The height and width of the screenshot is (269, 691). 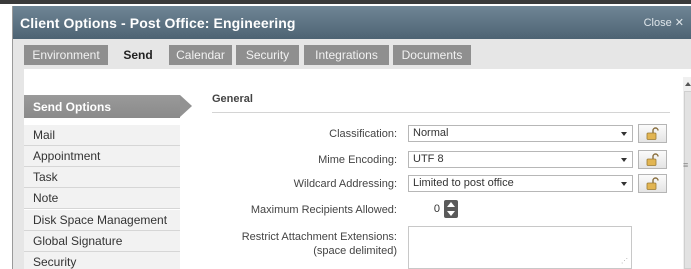 What do you see at coordinates (232, 99) in the screenshot?
I see `group-title: General` at bounding box center [232, 99].